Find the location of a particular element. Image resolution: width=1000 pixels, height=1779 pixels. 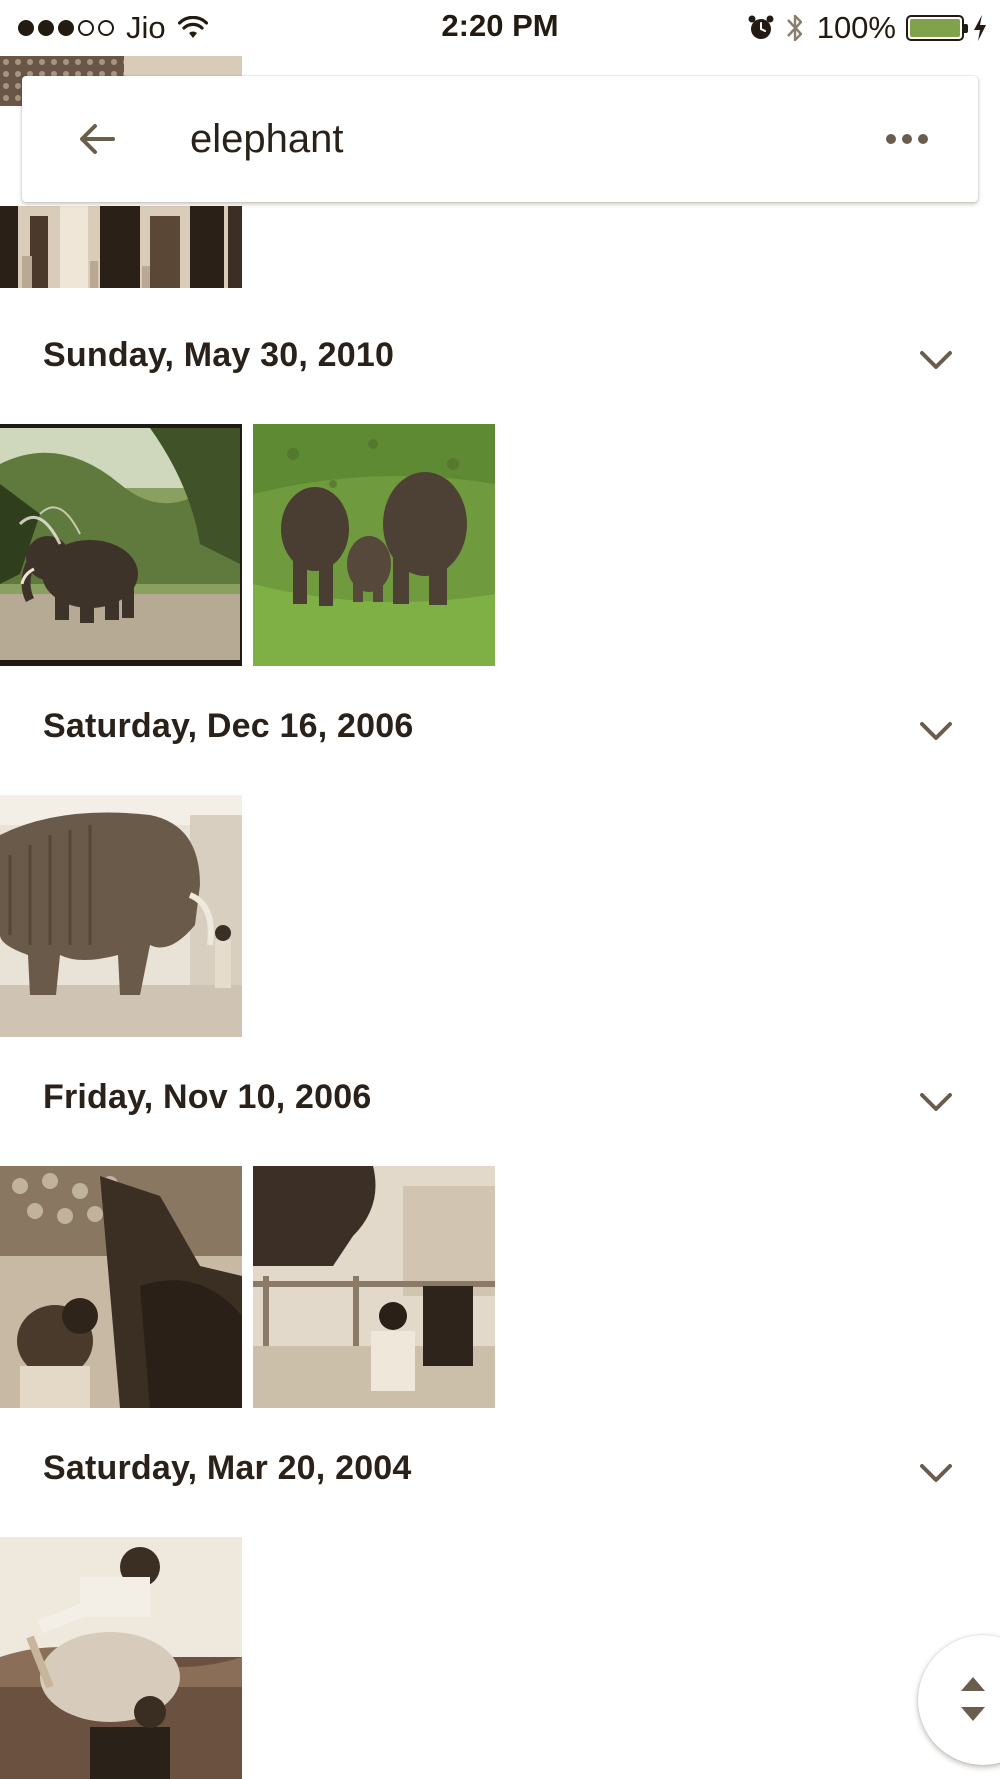

search-bar is located at coordinates (500, 139).